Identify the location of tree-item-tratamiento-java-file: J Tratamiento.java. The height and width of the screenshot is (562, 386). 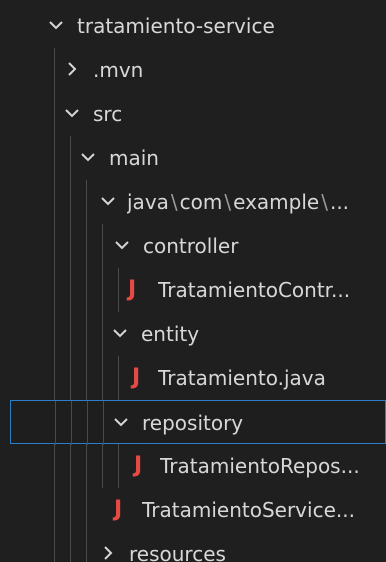
(193, 378).